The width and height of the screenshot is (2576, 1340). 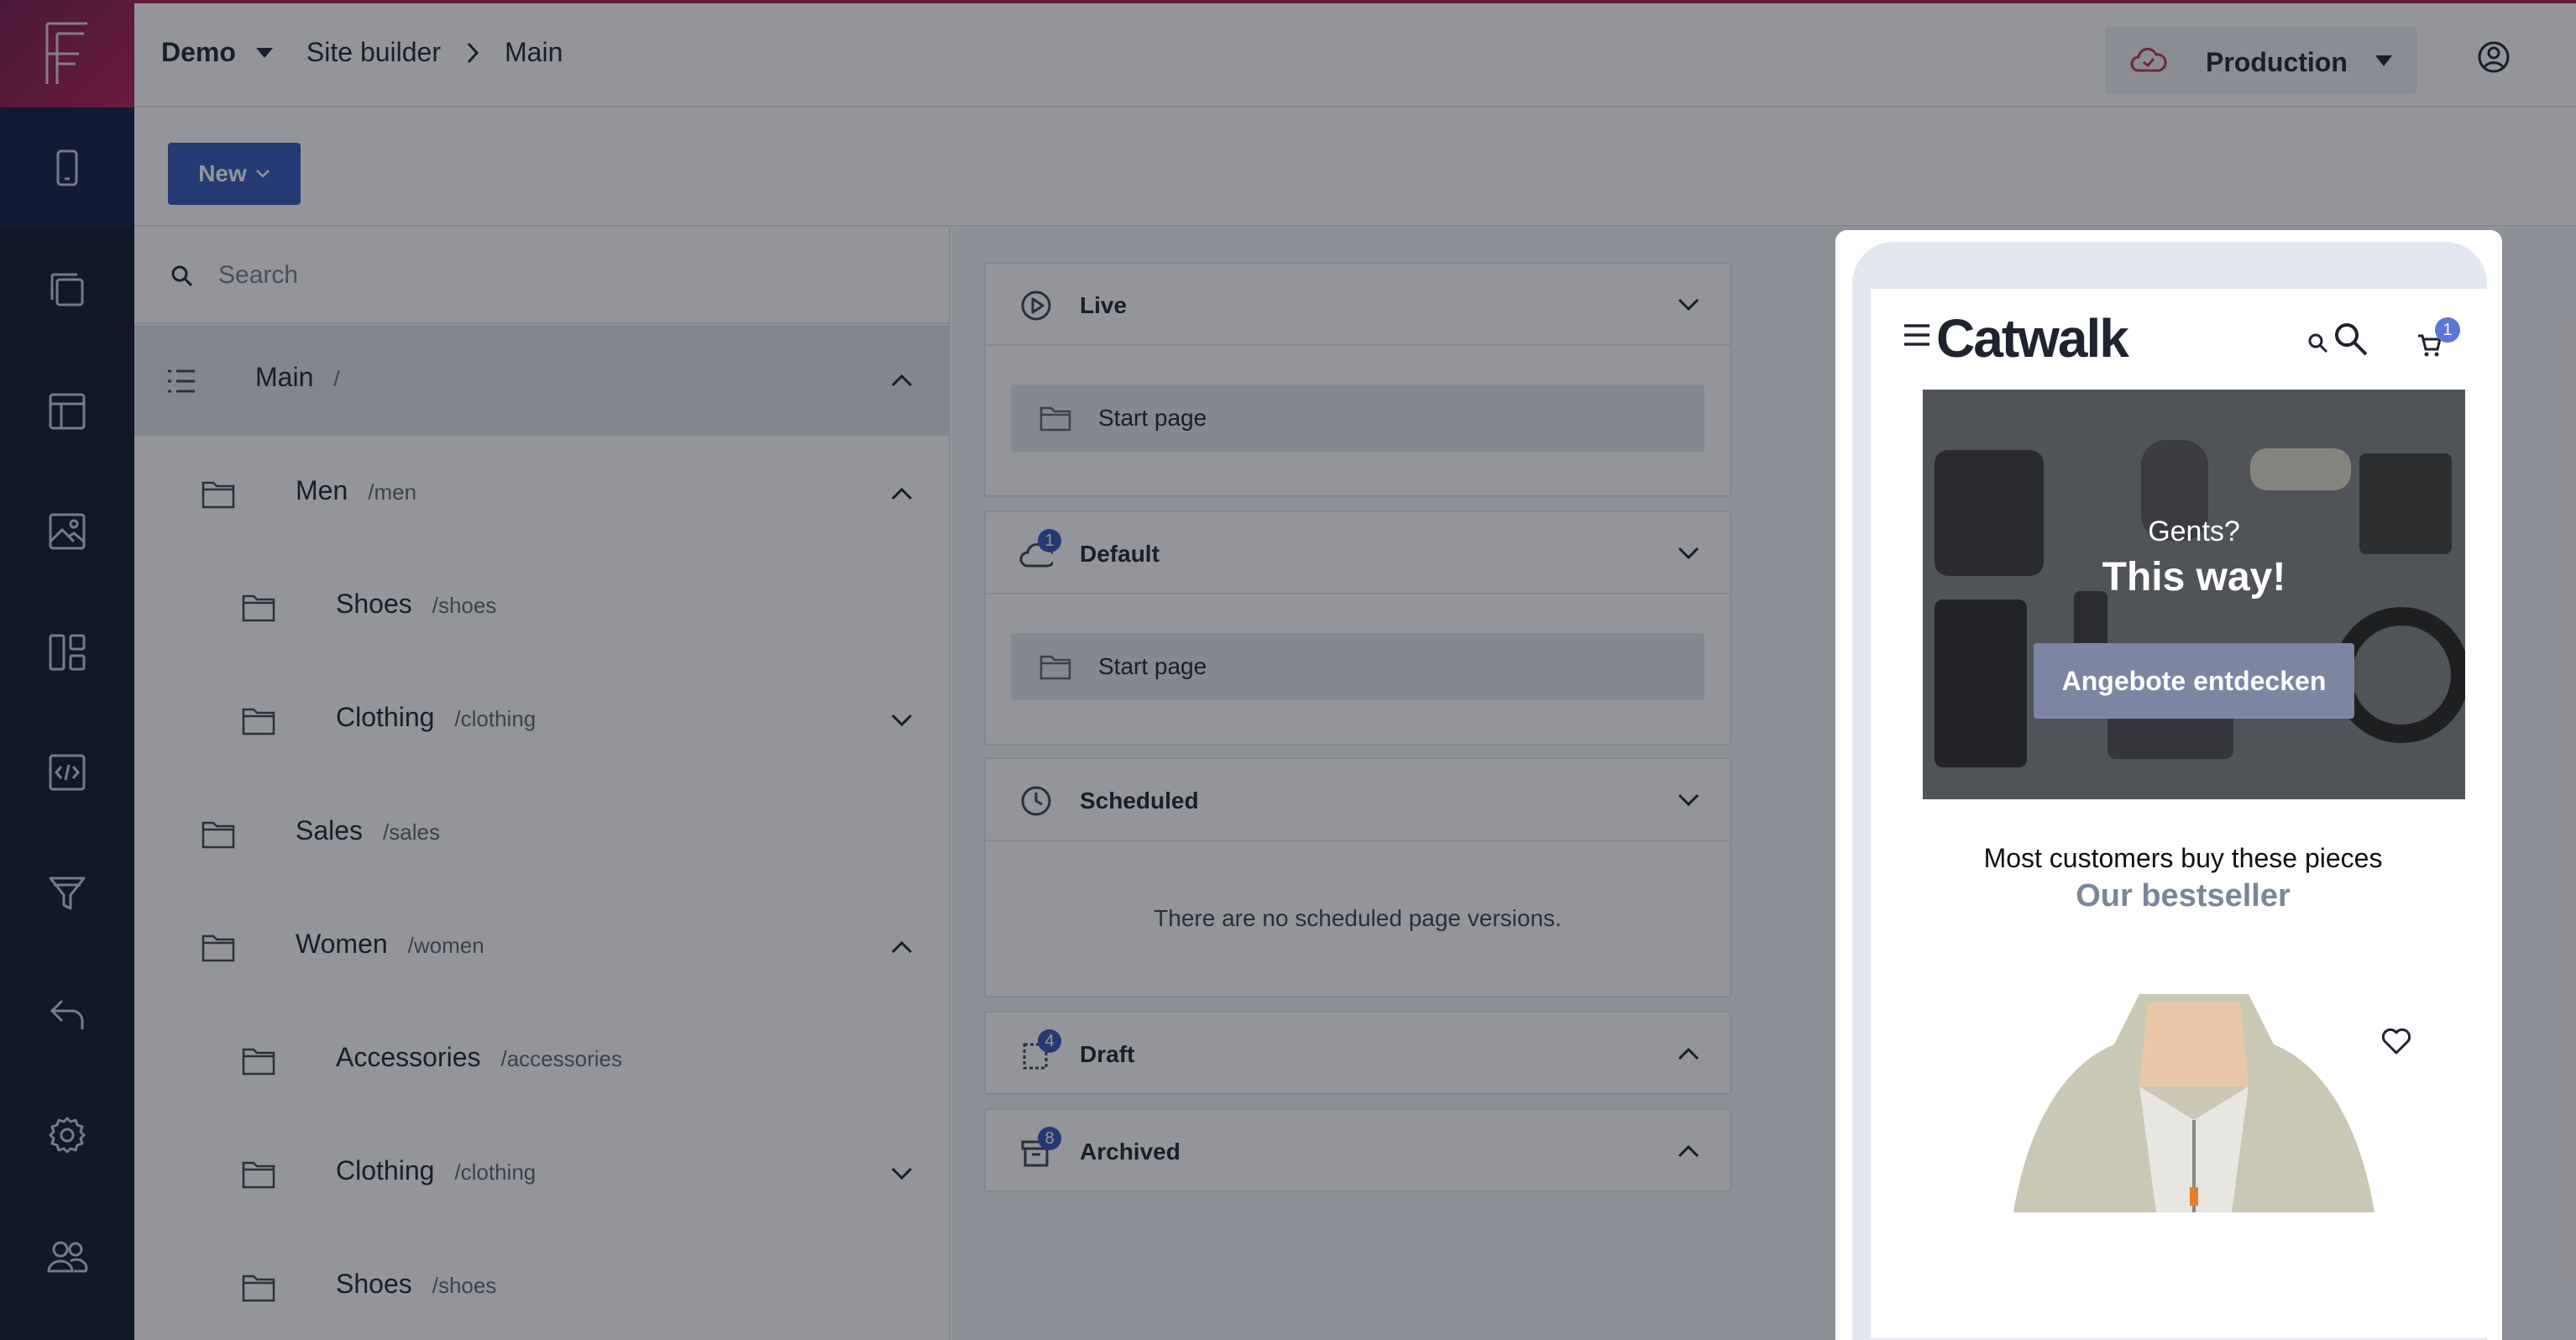 I want to click on top-header: Demo Site builder Main Production, so click(x=1355, y=53).